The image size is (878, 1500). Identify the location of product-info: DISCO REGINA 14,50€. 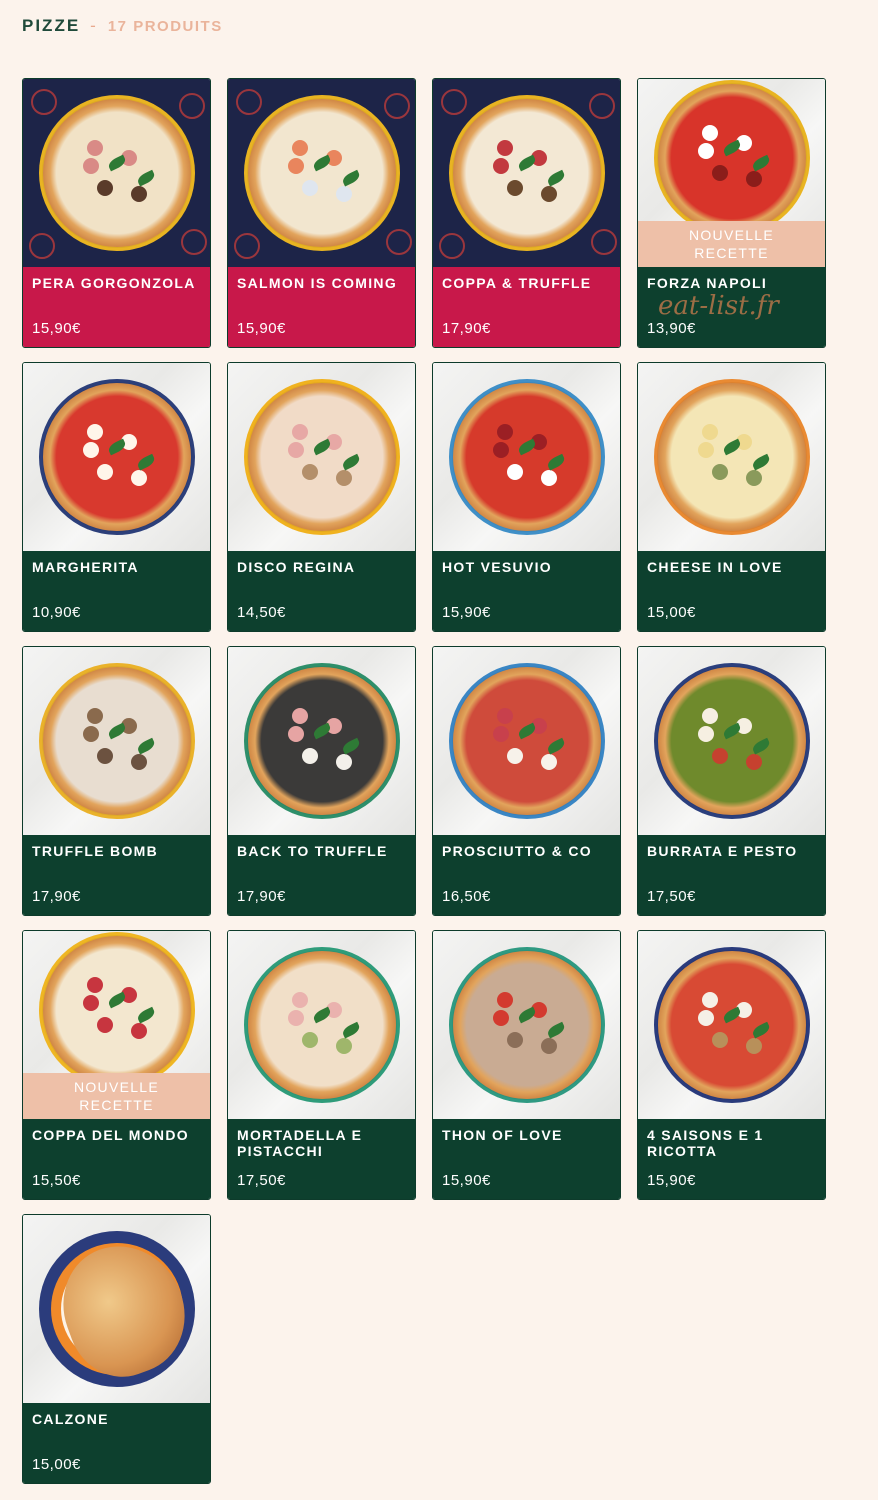
(321, 591).